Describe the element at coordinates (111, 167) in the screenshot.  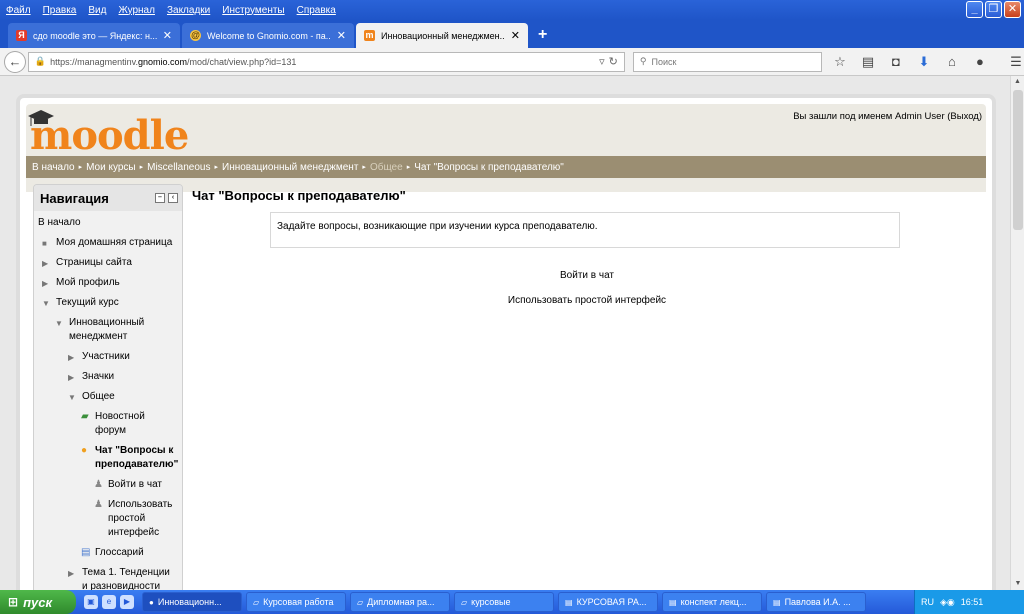
I see `breadcrumb-my-courses: Мои курсы` at that location.